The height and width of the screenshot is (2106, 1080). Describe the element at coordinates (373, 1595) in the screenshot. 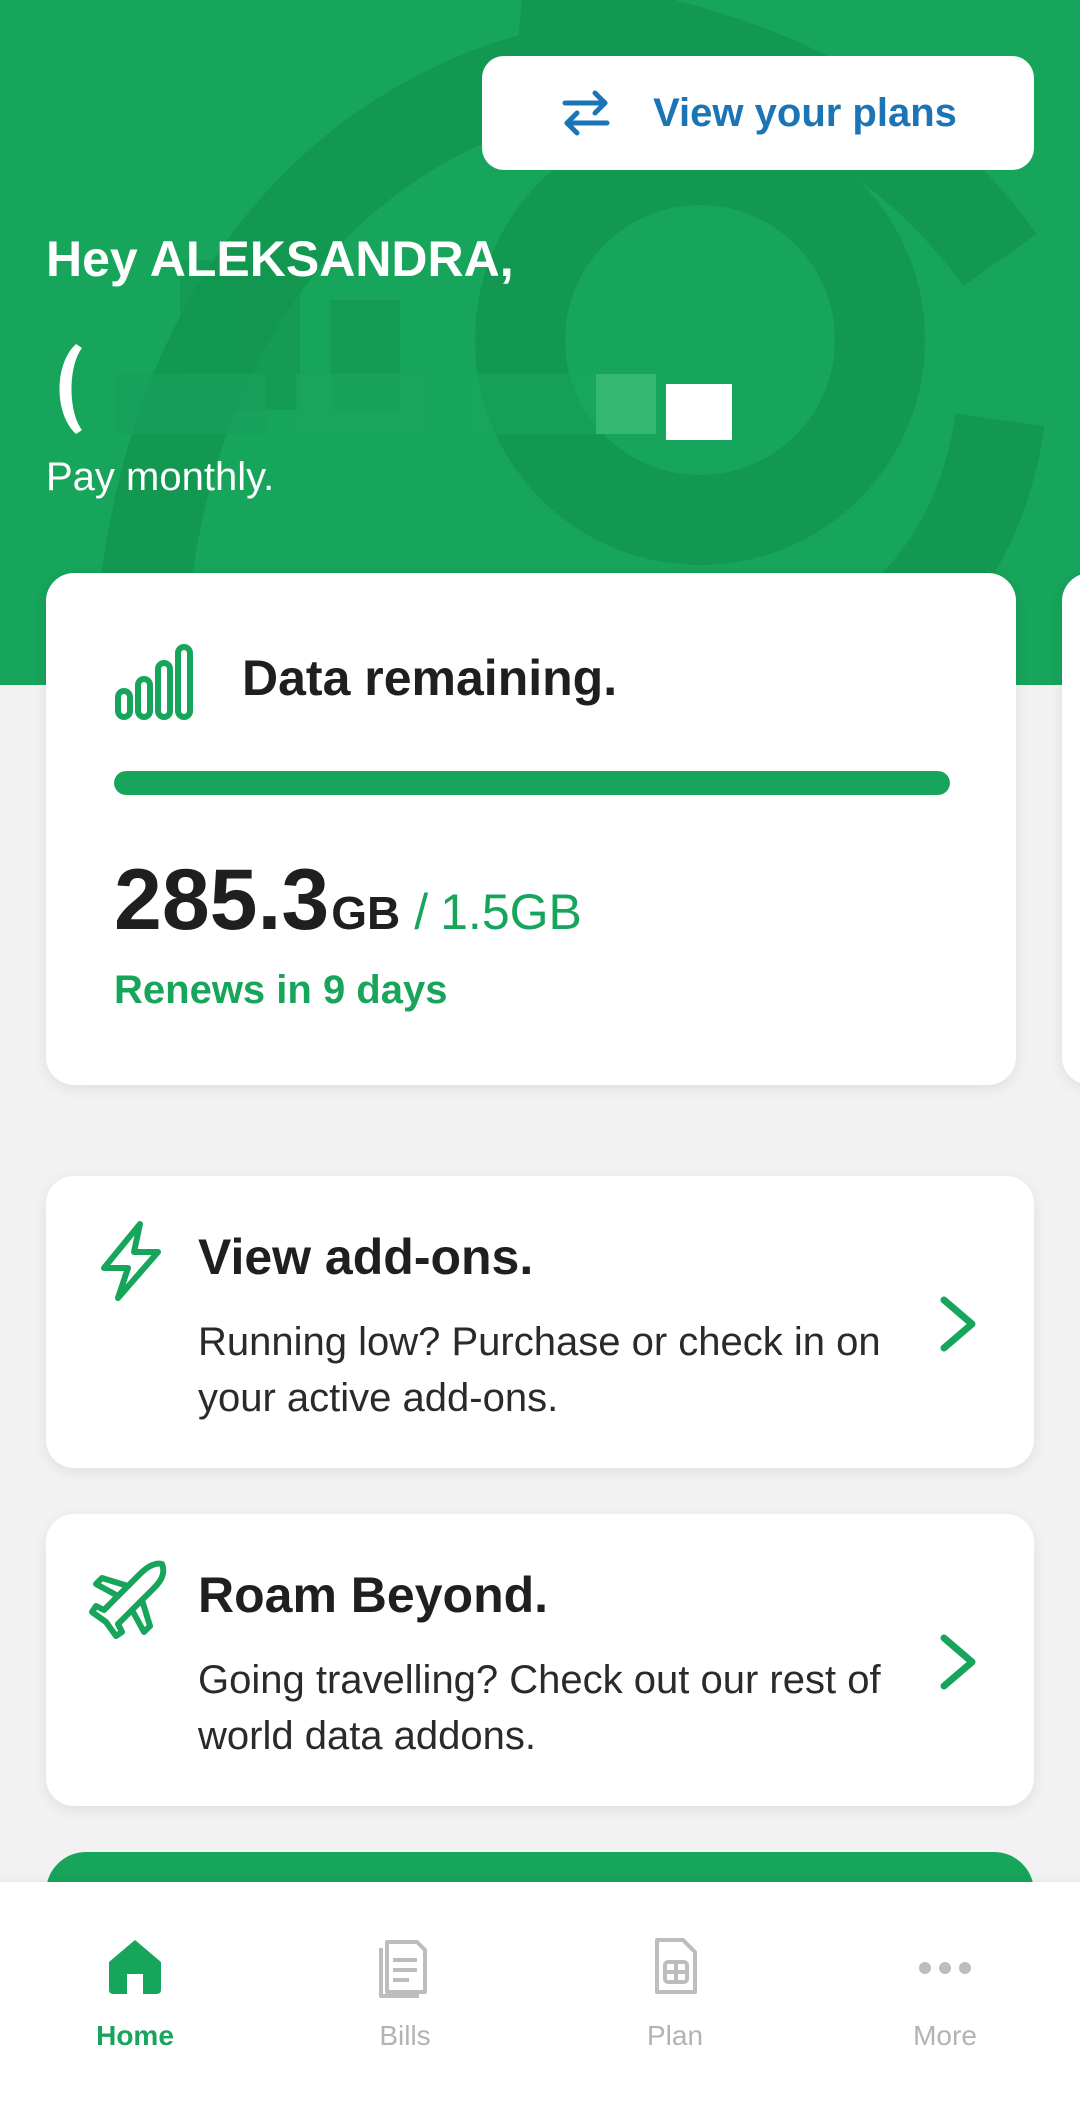

I see `roam-title: Roam Beyond.` at that location.